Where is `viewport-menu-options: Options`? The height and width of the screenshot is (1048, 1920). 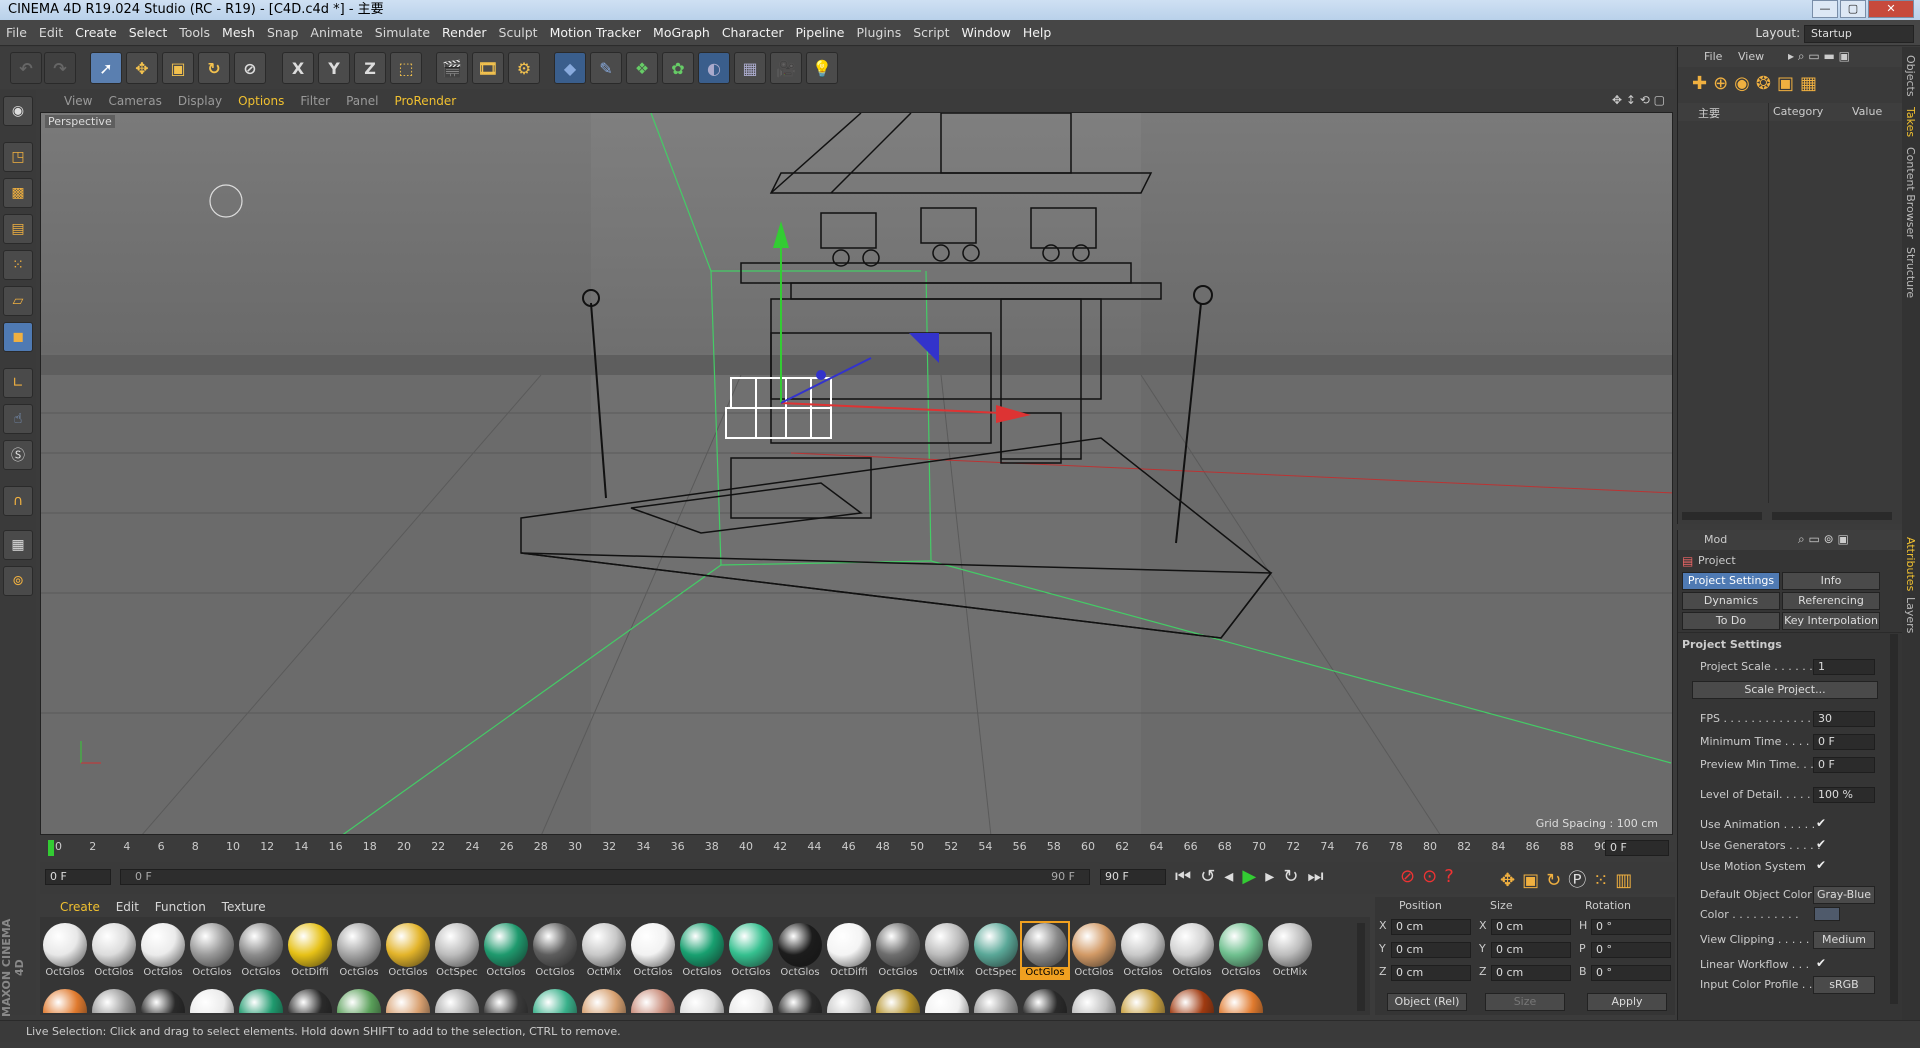 viewport-menu-options: Options is located at coordinates (261, 101).